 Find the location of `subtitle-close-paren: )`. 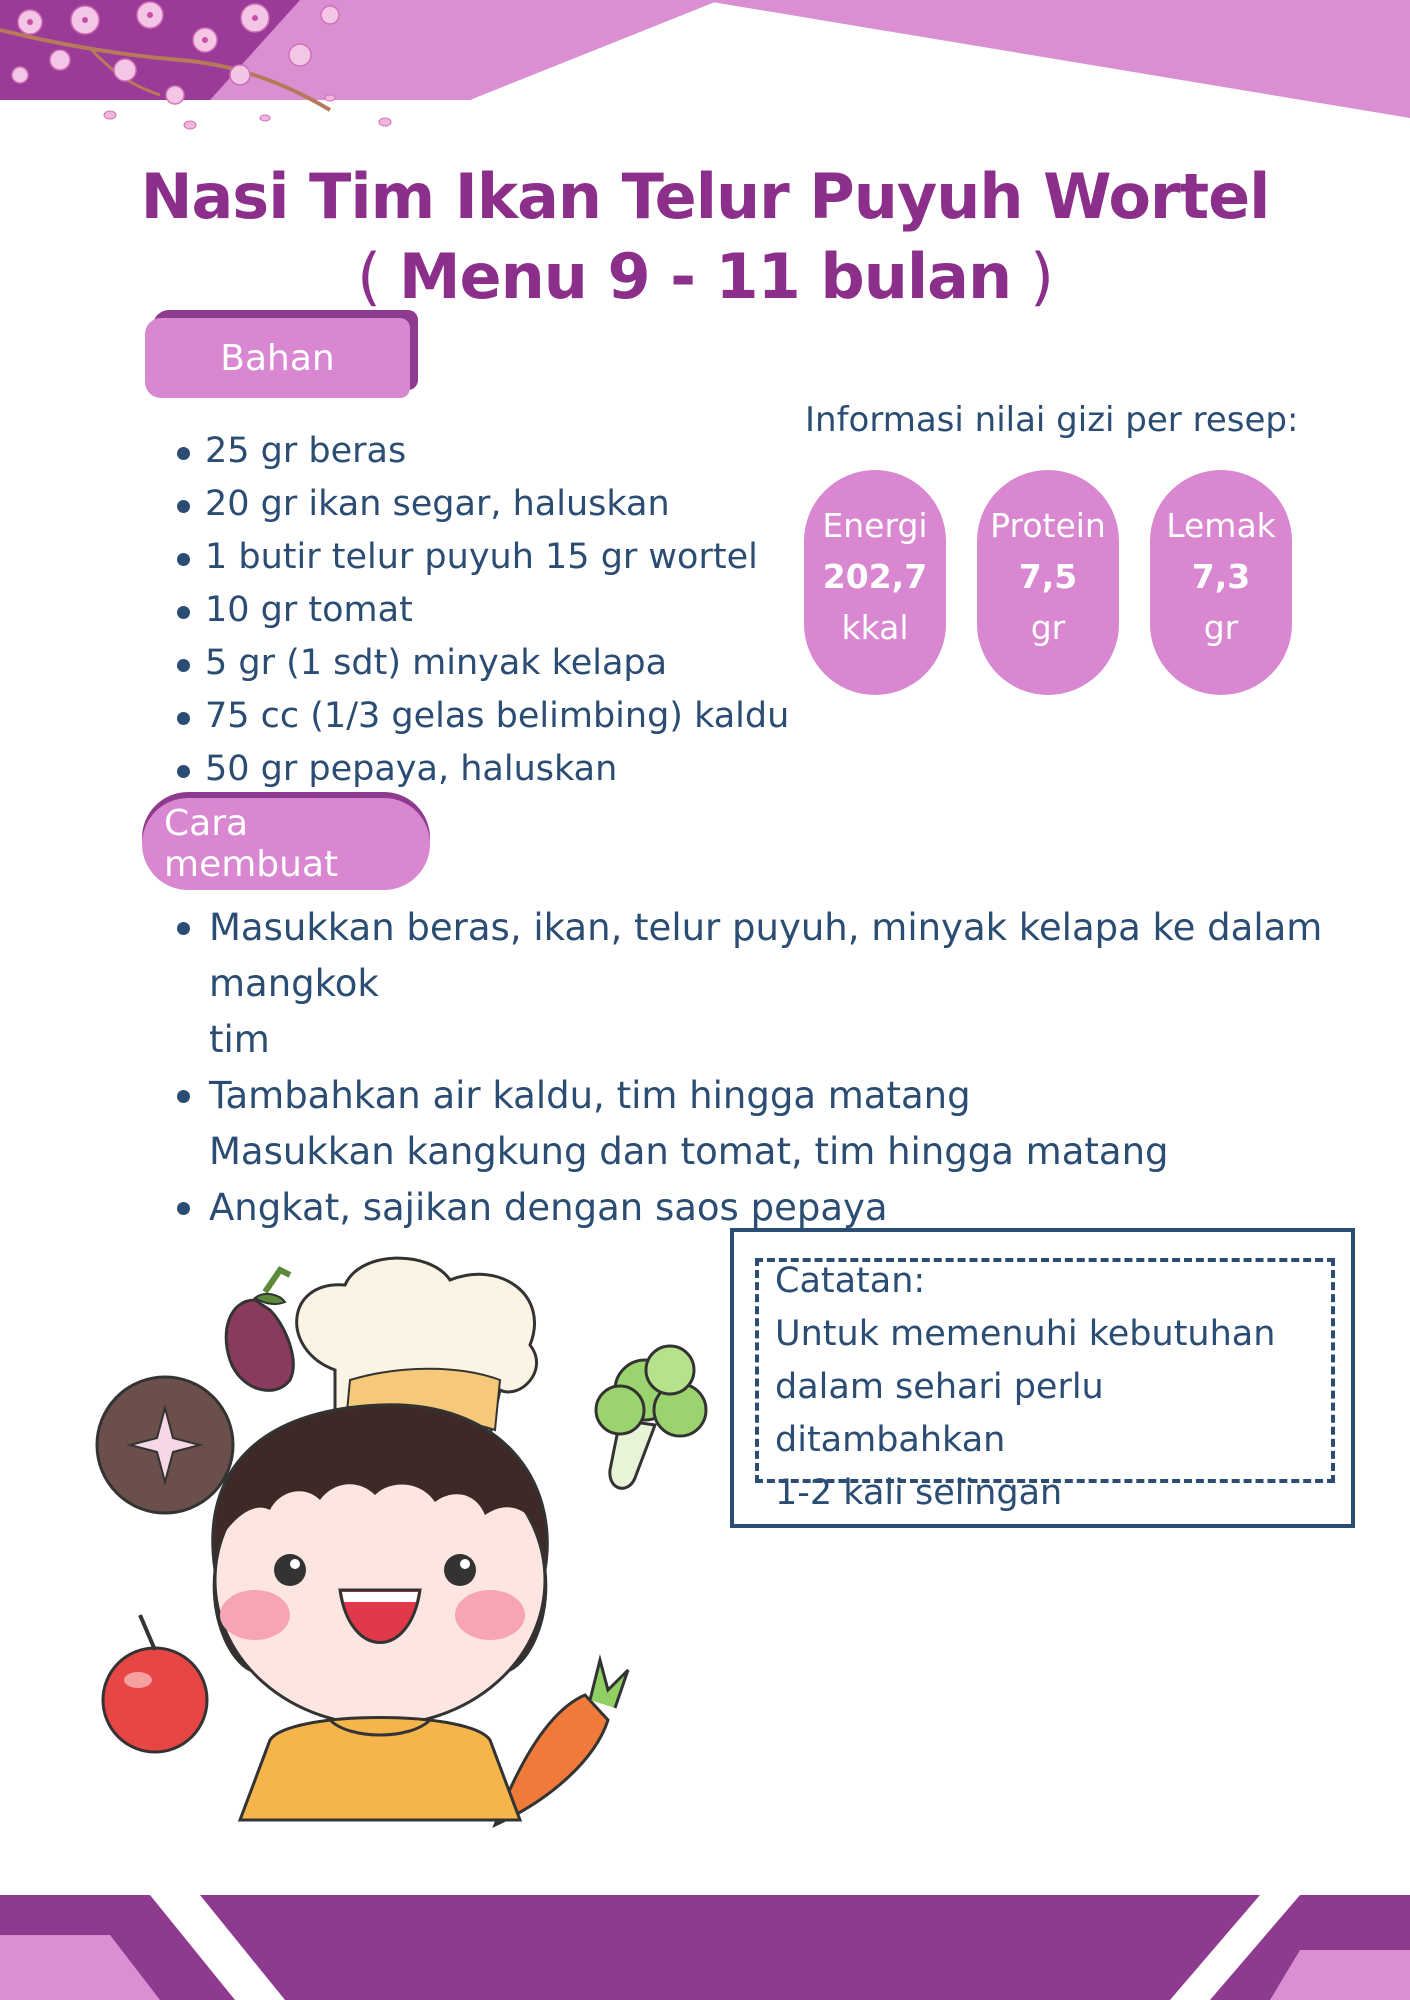

subtitle-close-paren: ) is located at coordinates (1032, 276).